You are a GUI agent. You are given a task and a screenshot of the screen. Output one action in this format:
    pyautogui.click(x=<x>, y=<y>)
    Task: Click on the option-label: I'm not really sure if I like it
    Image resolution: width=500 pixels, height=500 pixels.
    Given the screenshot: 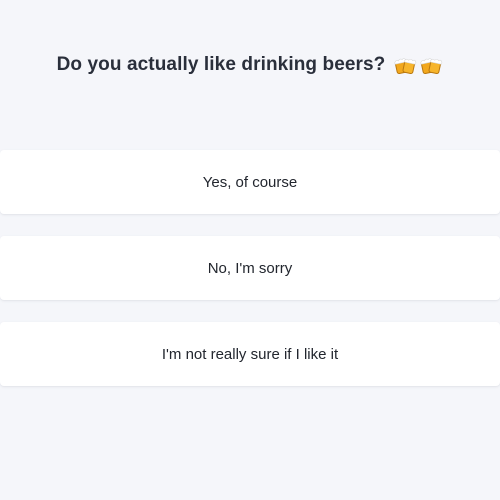 What is the action you would take?
    pyautogui.click(x=250, y=354)
    